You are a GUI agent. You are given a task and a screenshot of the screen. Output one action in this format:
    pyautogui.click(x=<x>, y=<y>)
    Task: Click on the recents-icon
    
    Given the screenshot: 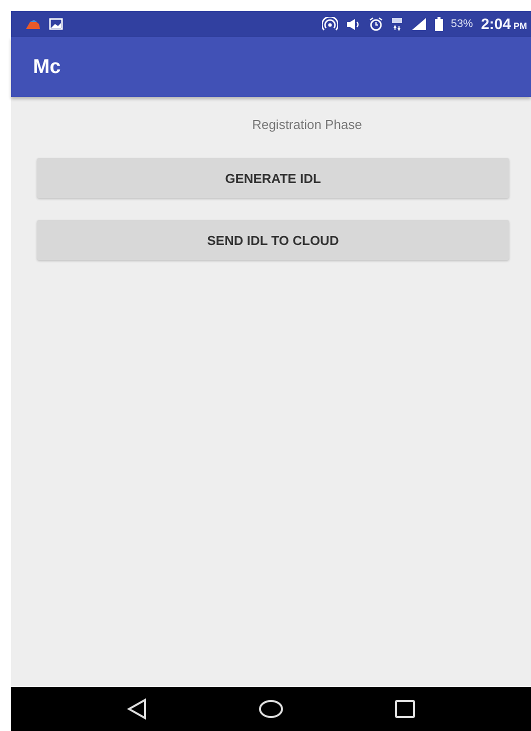 What is the action you would take?
    pyautogui.click(x=405, y=709)
    